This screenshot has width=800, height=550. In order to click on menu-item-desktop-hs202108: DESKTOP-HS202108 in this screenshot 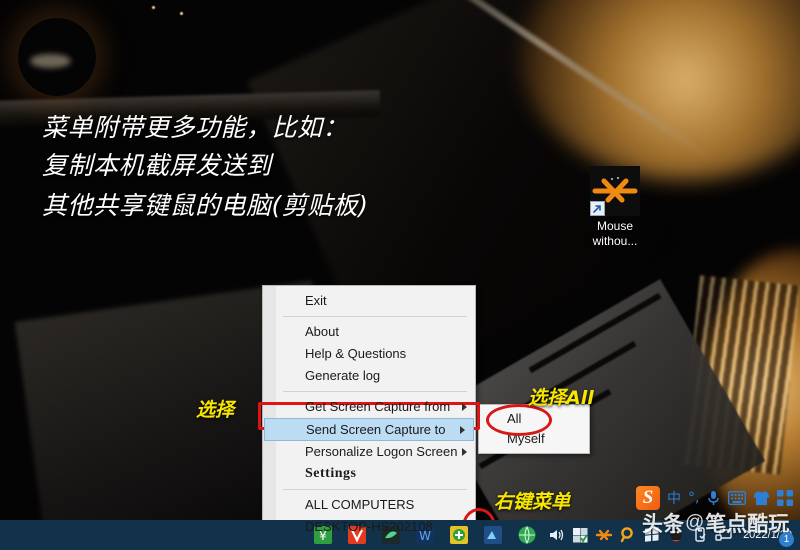, I will do `click(369, 527)`.